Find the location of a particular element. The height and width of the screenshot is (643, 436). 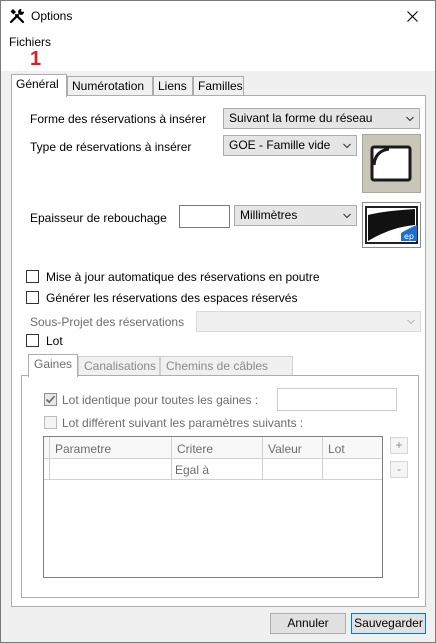

lot-identique-checkbox is located at coordinates (50, 399).